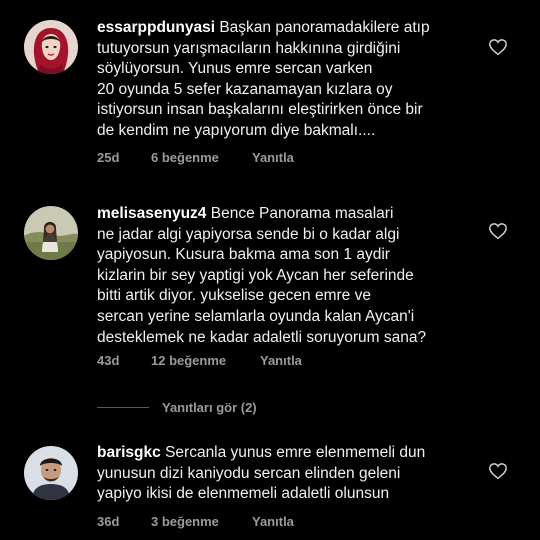 This screenshot has width=540, height=540. Describe the element at coordinates (209, 407) in the screenshot. I see `view-replies-label: Yanıtları gör (2)` at that location.